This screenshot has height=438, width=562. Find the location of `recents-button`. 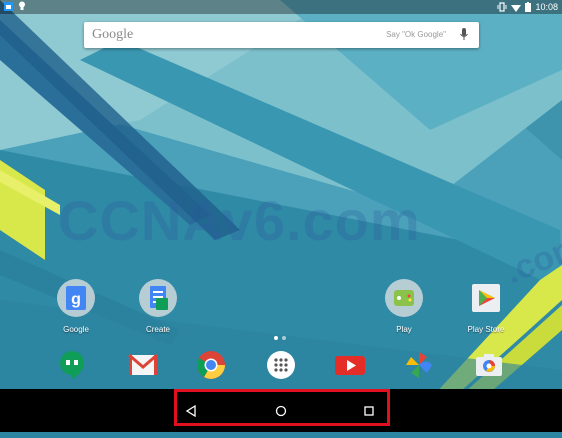

recents-button is located at coordinates (369, 410).